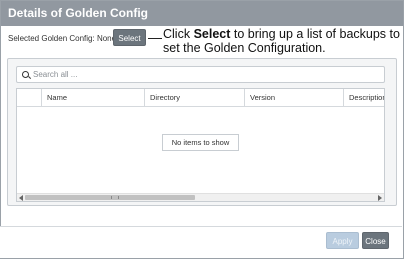 Image resolution: width=404 pixels, height=259 pixels. Describe the element at coordinates (92, 97) in the screenshot. I see `column-header-name: Name` at that location.